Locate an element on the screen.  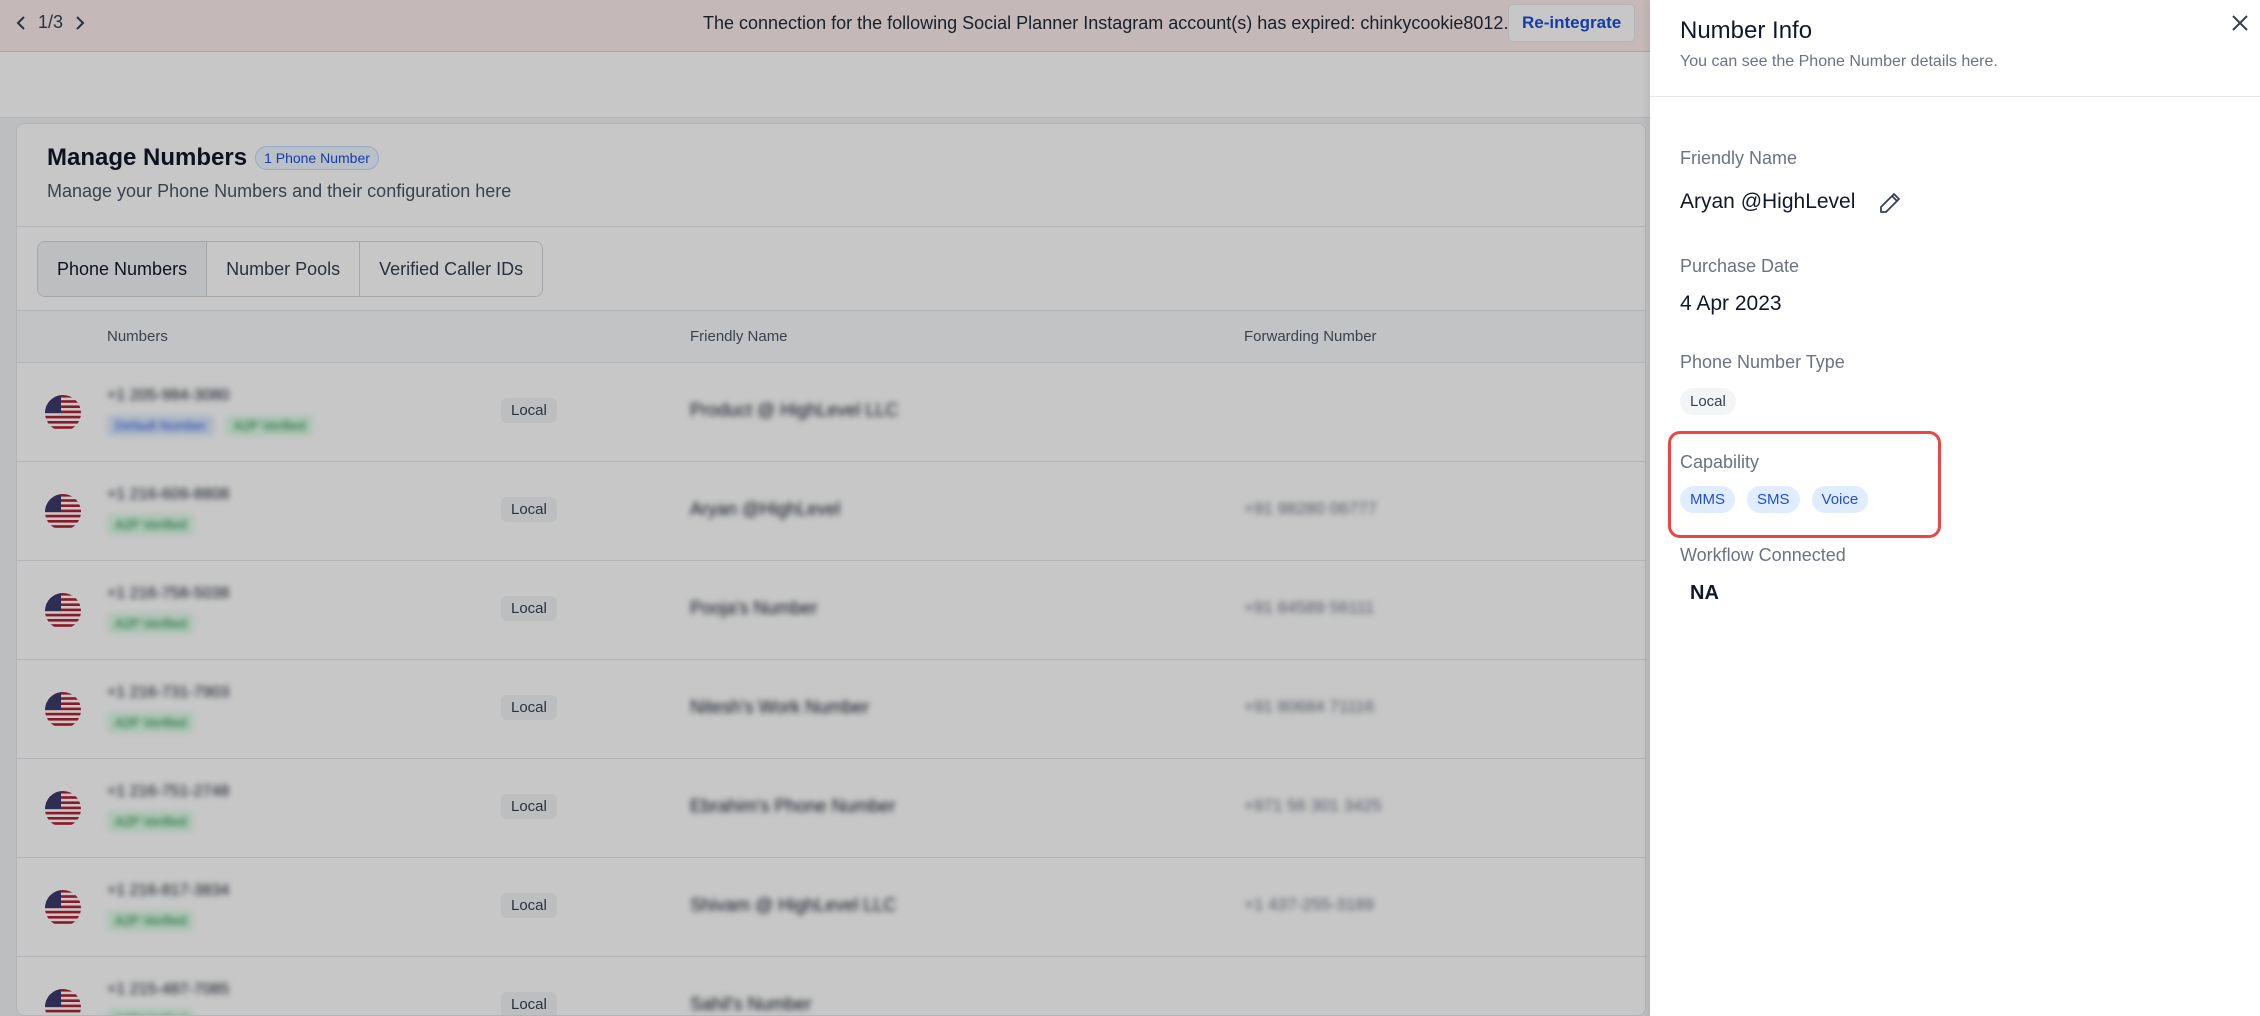
close-icon is located at coordinates (2240, 23).